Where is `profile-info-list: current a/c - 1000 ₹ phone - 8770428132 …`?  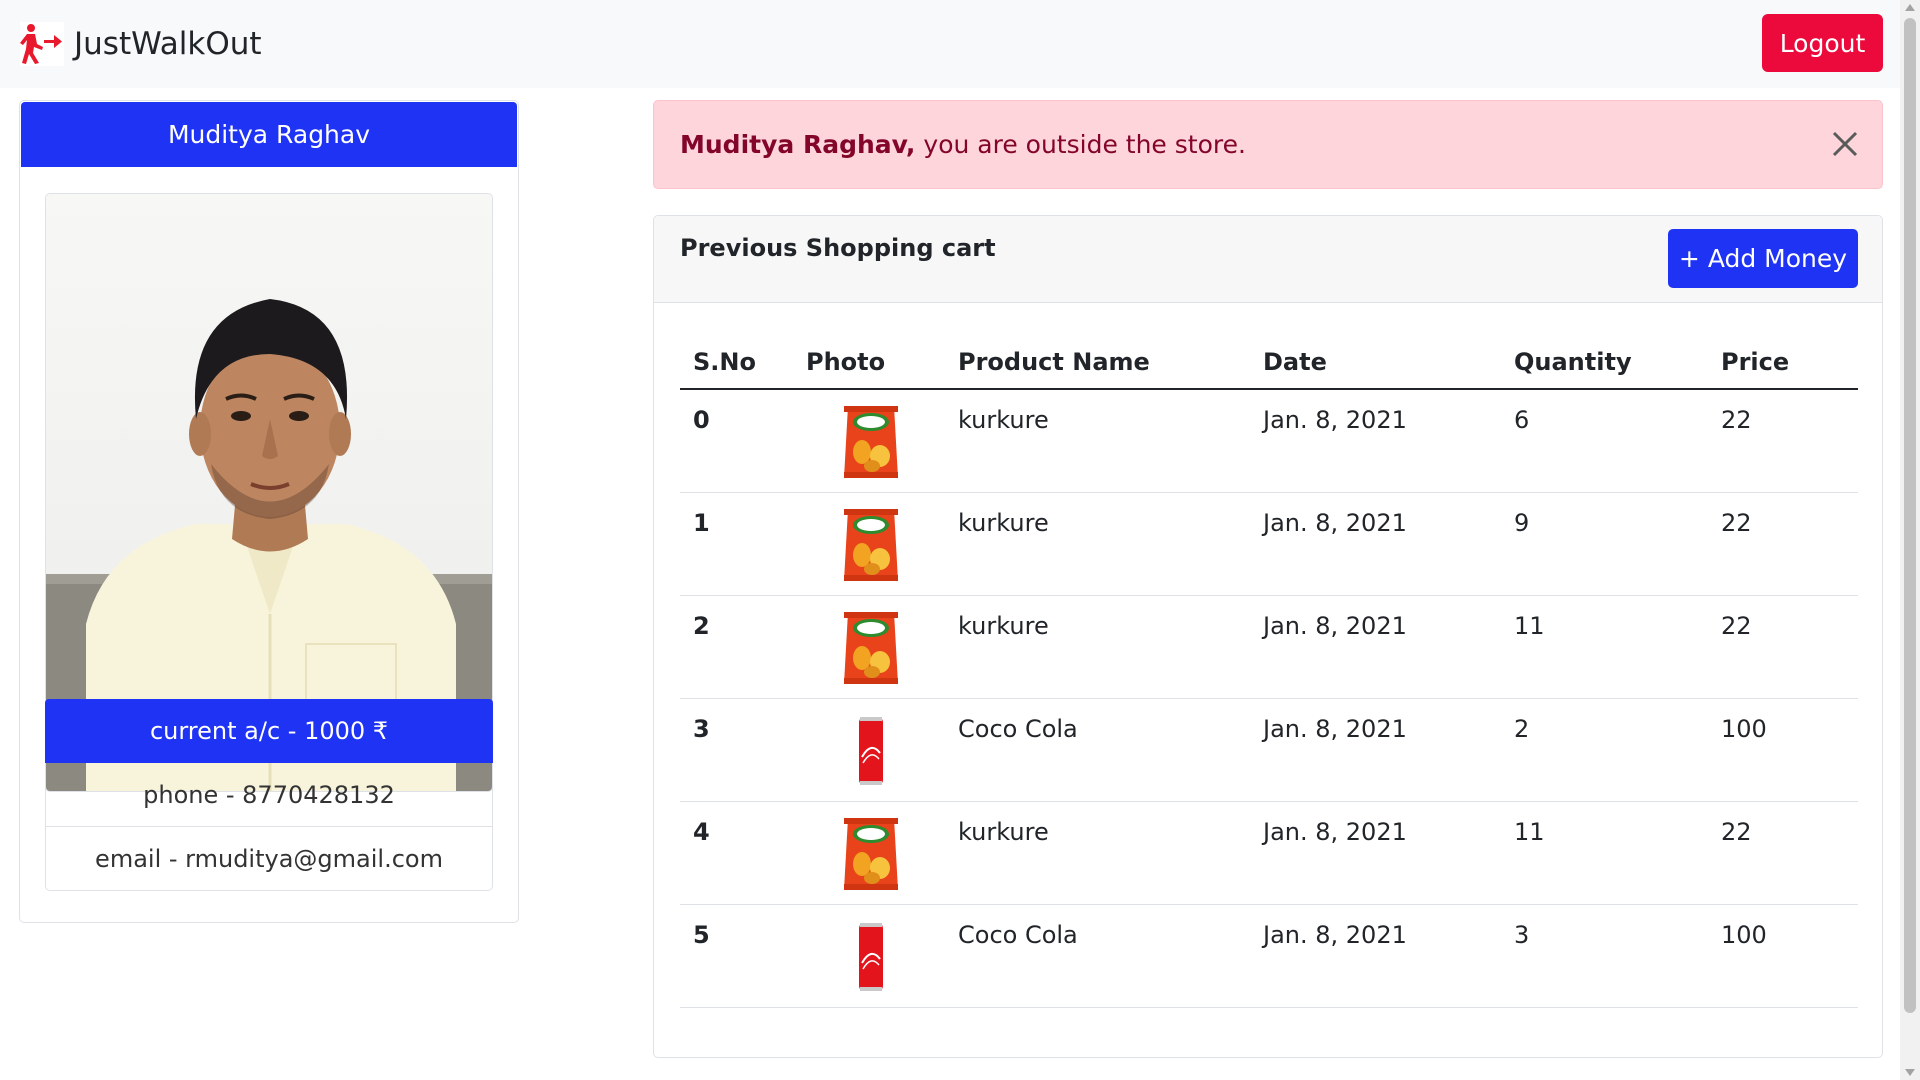
profile-info-list: current a/c - 1000 ₹ phone - 8770428132 … is located at coordinates (269, 795).